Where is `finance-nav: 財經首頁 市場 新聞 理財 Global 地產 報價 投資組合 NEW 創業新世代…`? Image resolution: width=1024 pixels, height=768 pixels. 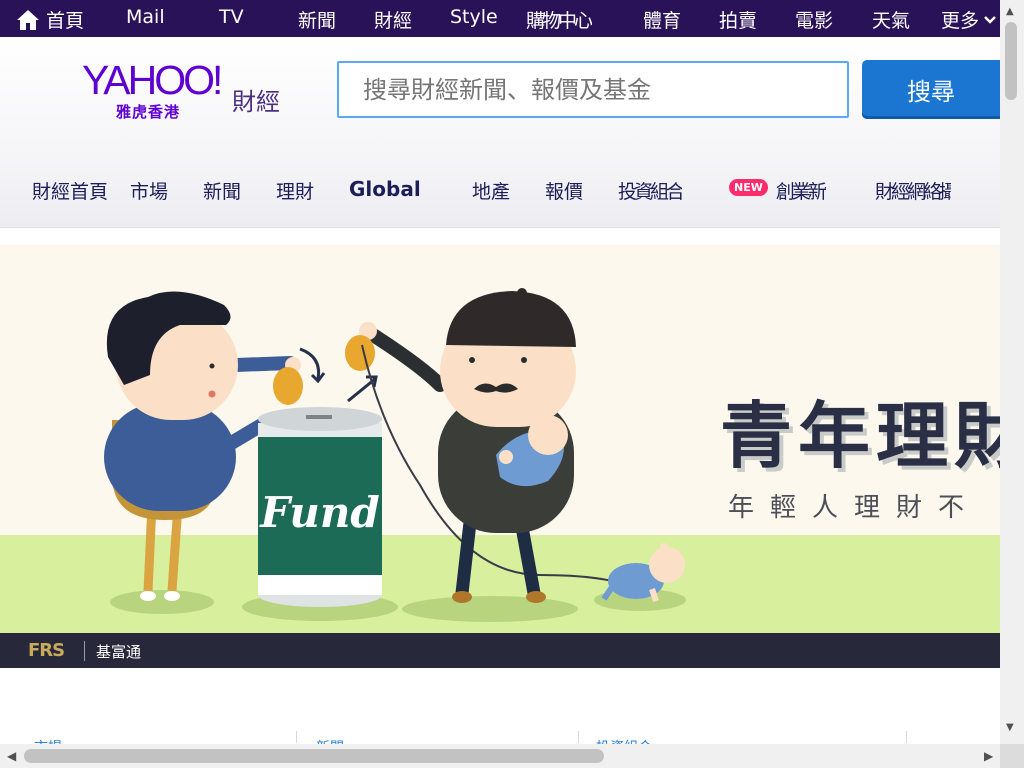
finance-nav: 財經首頁 市場 新聞 理財 Global 地產 報價 投資組合 NEW 創業新世代… is located at coordinates (500, 192).